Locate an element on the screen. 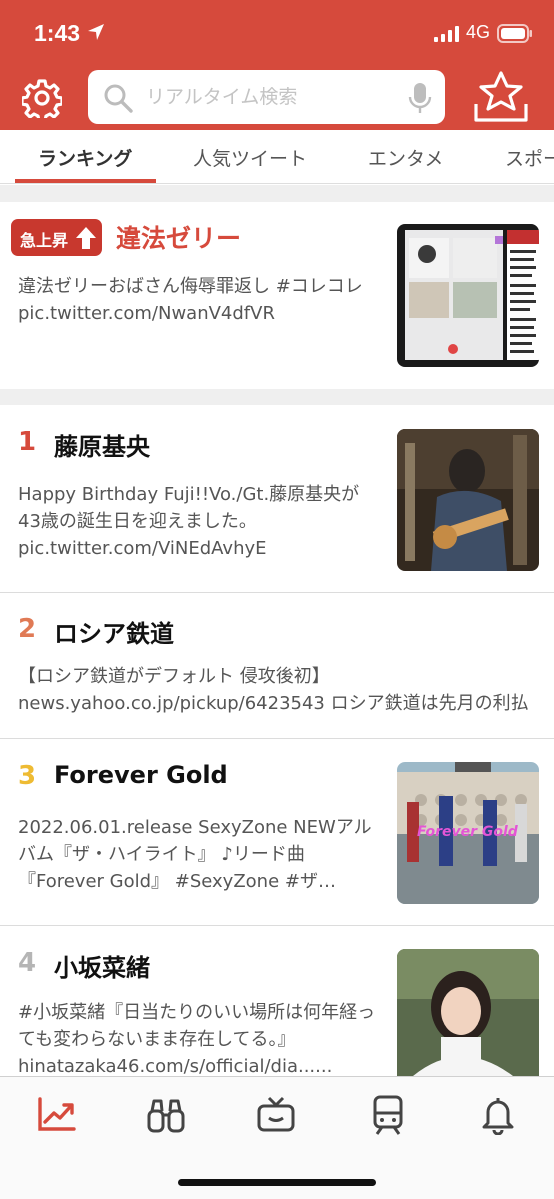 This screenshot has height=1199, width=554. rank-number: 4 is located at coordinates (27, 963).